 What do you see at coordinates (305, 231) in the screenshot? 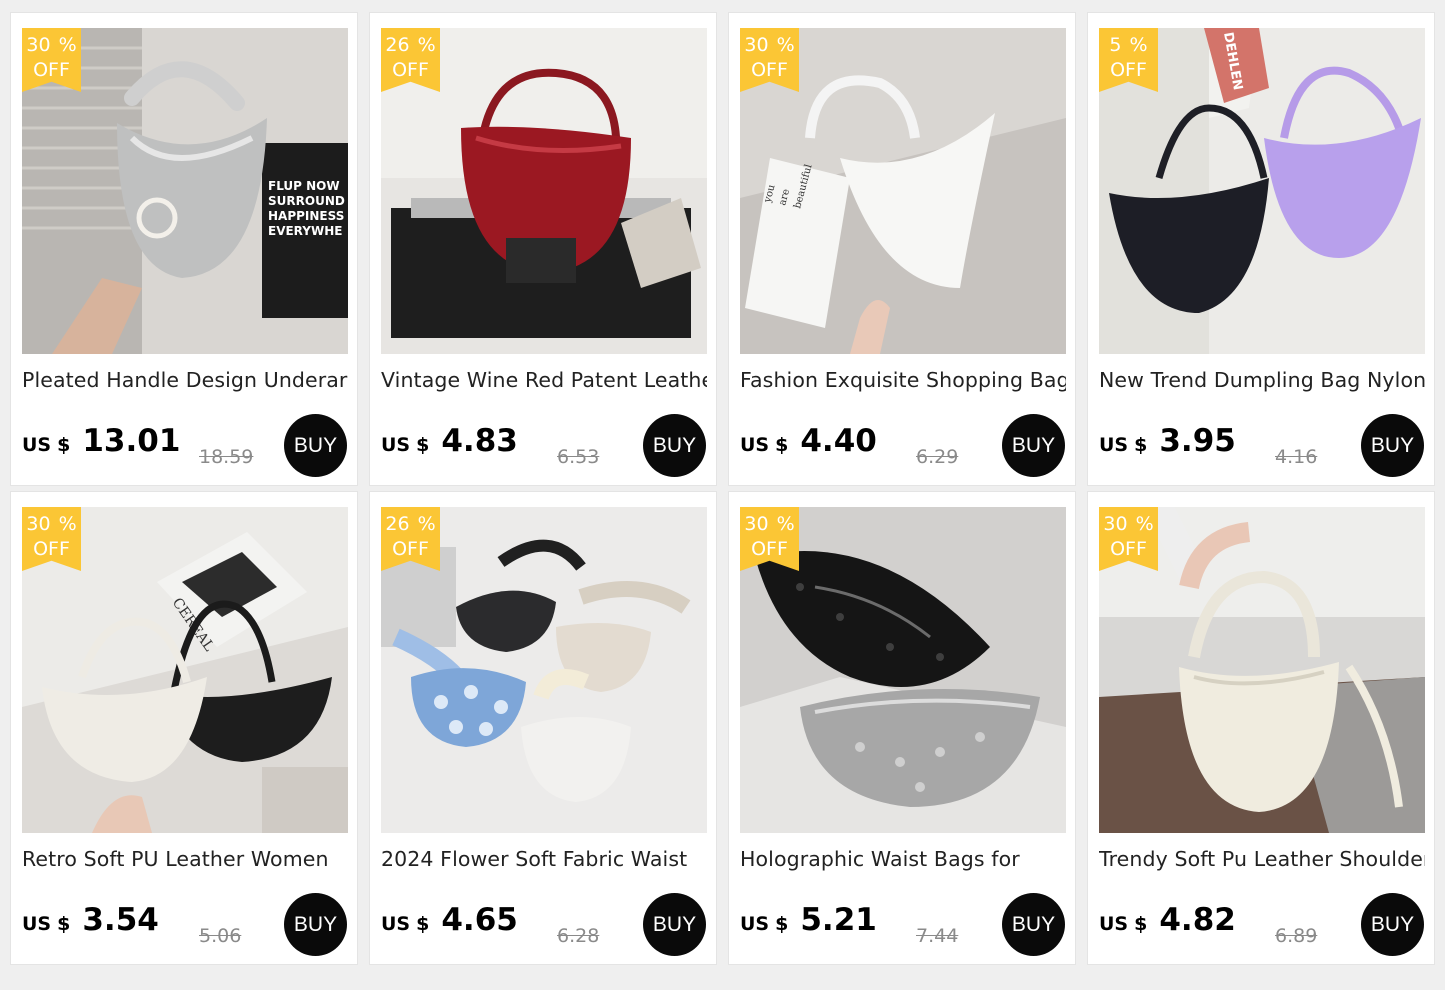
I see `poster-line: EVERYWHE` at bounding box center [305, 231].